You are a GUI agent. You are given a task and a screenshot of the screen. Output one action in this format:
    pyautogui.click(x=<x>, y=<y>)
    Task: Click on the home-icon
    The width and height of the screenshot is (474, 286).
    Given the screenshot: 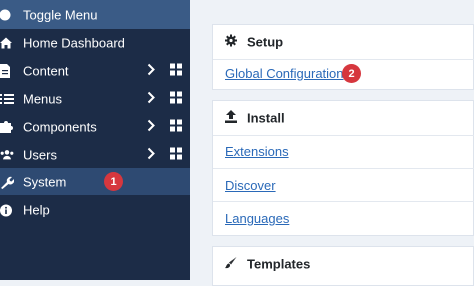 What is the action you would take?
    pyautogui.click(x=7, y=43)
    